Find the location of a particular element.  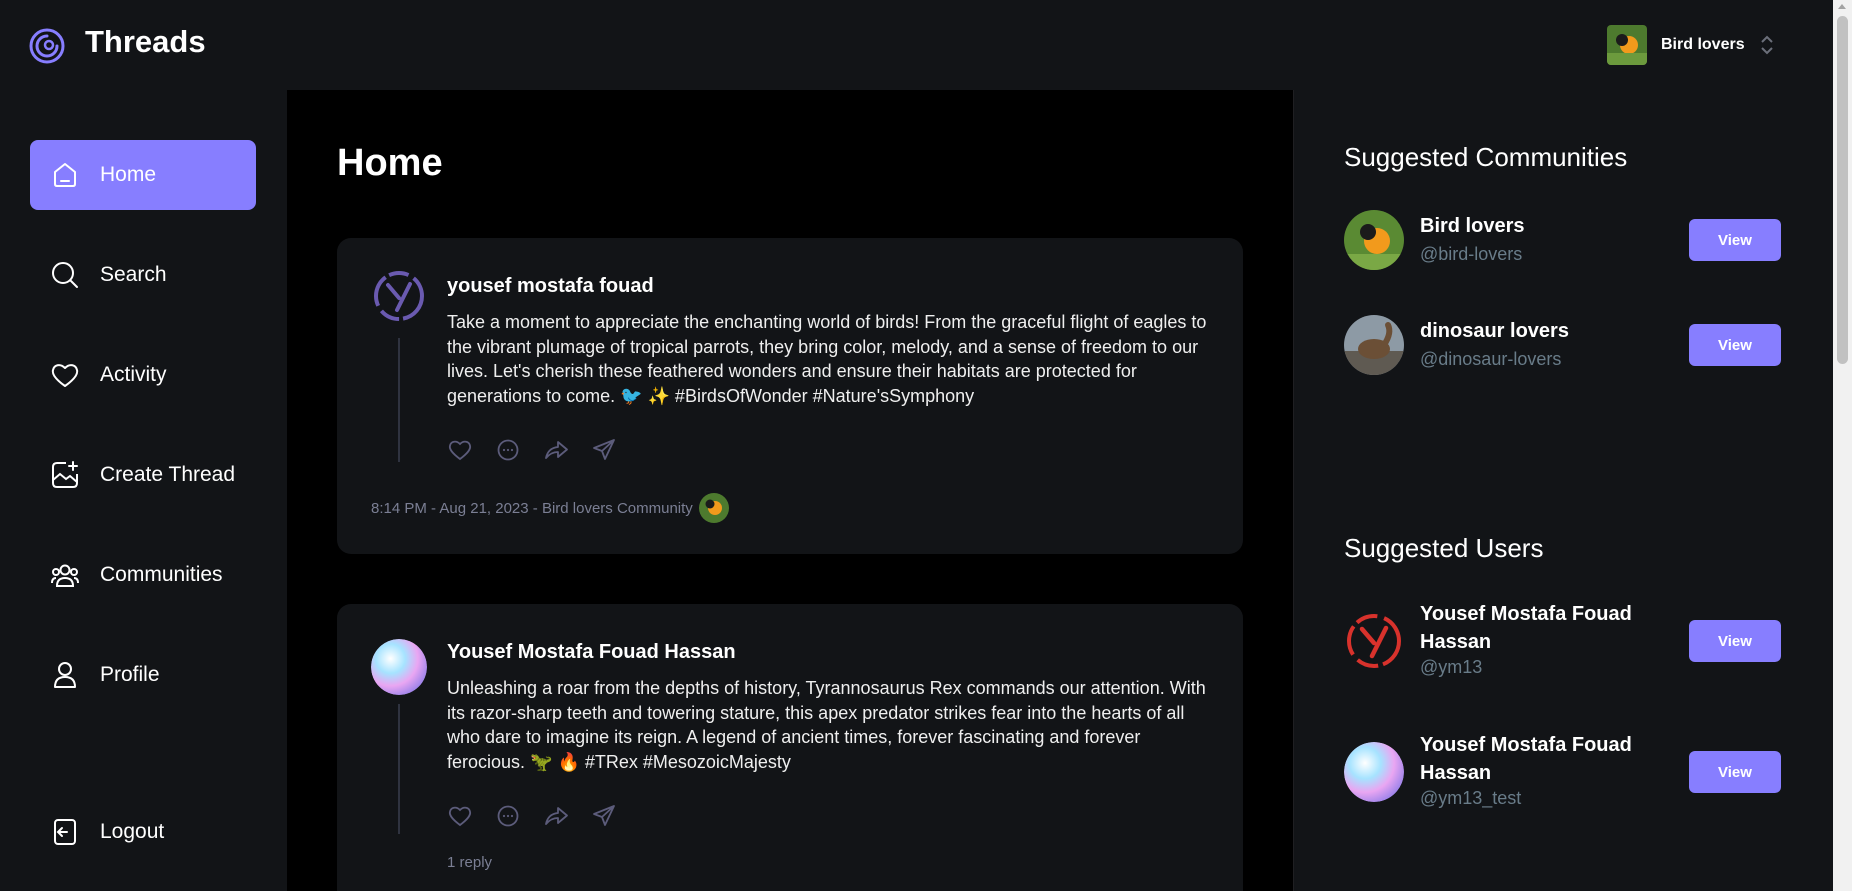

scroll-up-arrow-icon is located at coordinates (1842, 6).